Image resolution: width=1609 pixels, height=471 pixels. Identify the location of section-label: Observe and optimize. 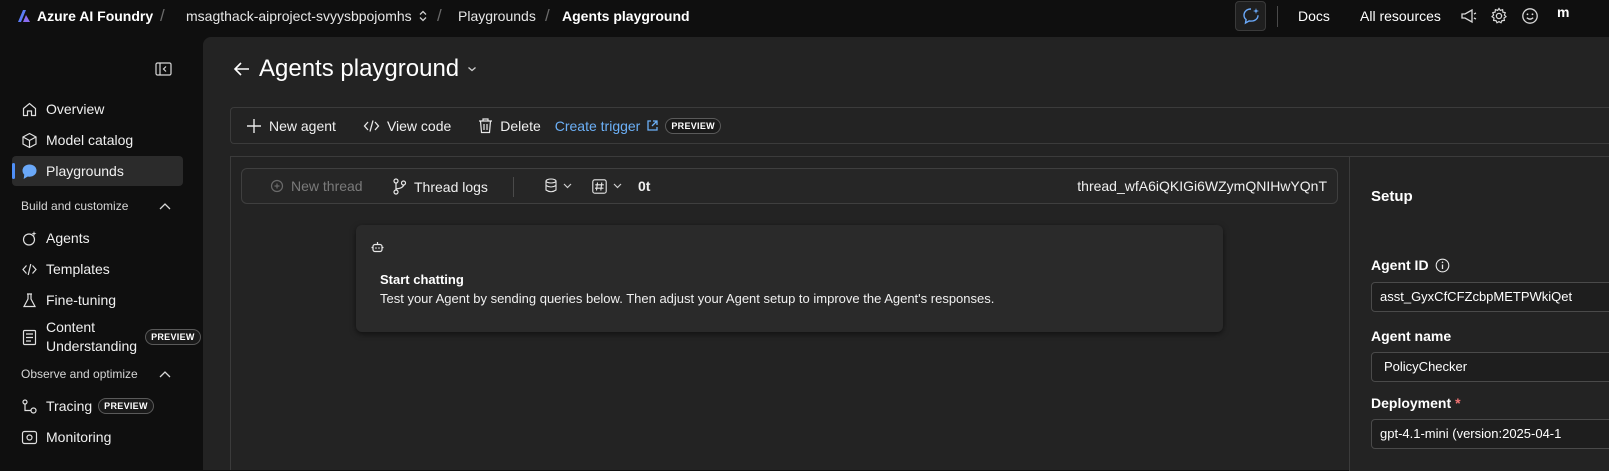
(79, 374).